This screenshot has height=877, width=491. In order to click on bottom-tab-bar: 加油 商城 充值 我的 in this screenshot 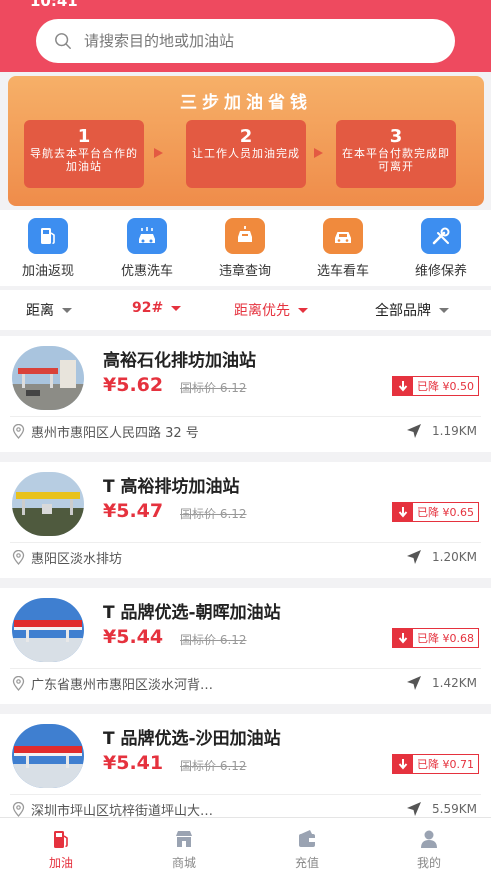, I will do `click(245, 847)`.